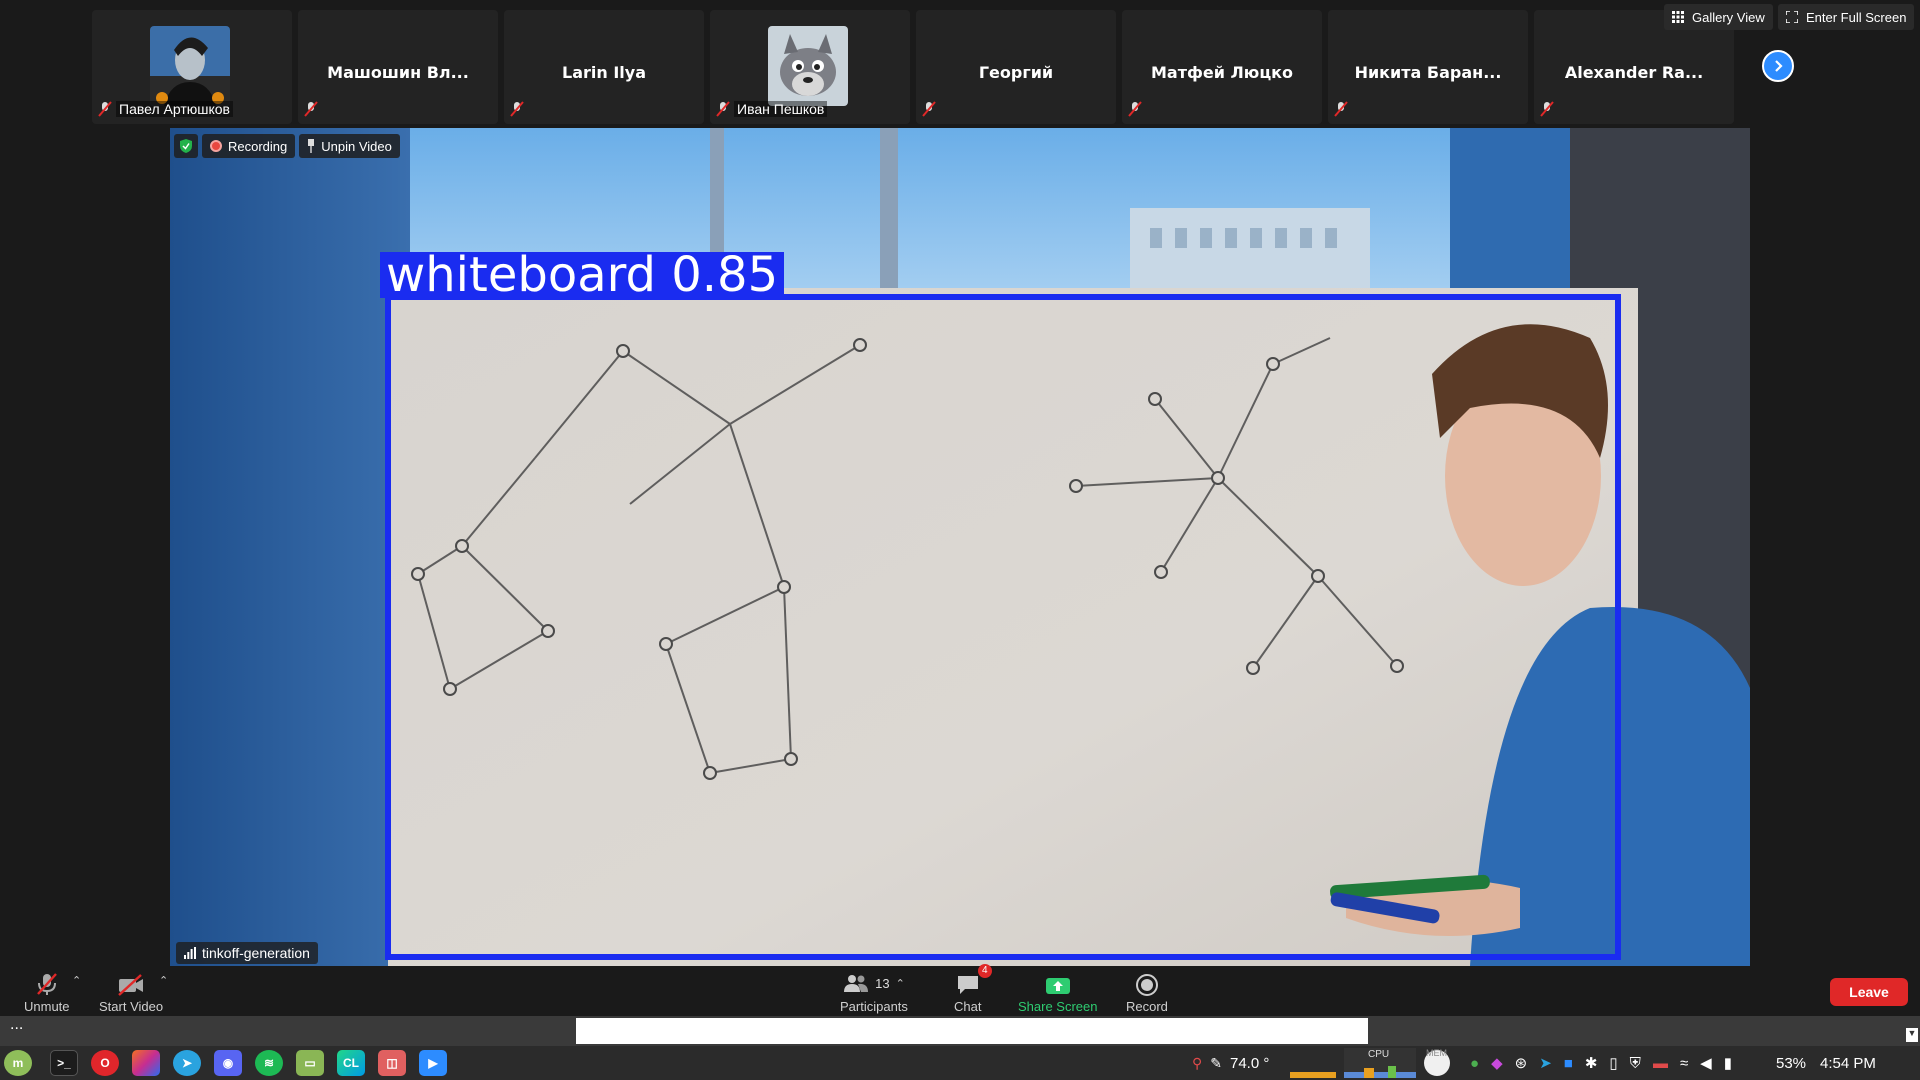  Describe the element at coordinates (1601, 1063) in the screenshot. I see `system-tray: ● ◆ ⊛ ➤ ■ ✱ ▯ ⛨ ▬ ≈ ◀ ▮` at that location.